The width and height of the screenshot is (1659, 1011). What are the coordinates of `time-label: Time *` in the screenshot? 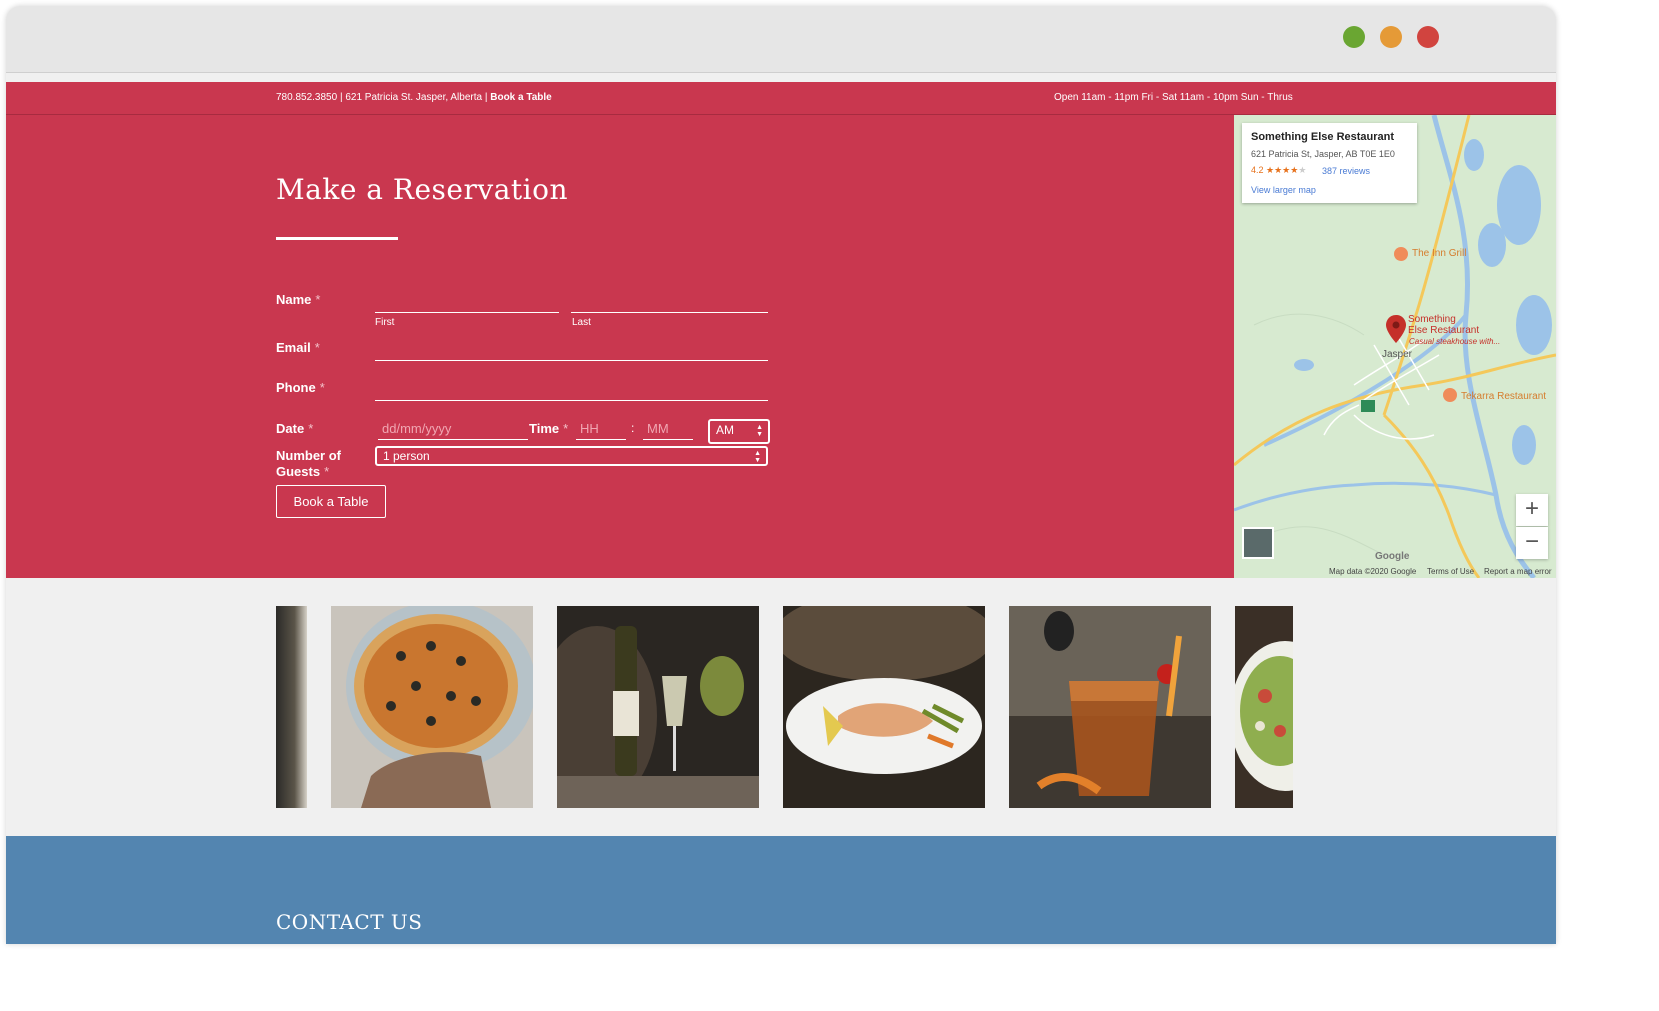 It's located at (548, 428).